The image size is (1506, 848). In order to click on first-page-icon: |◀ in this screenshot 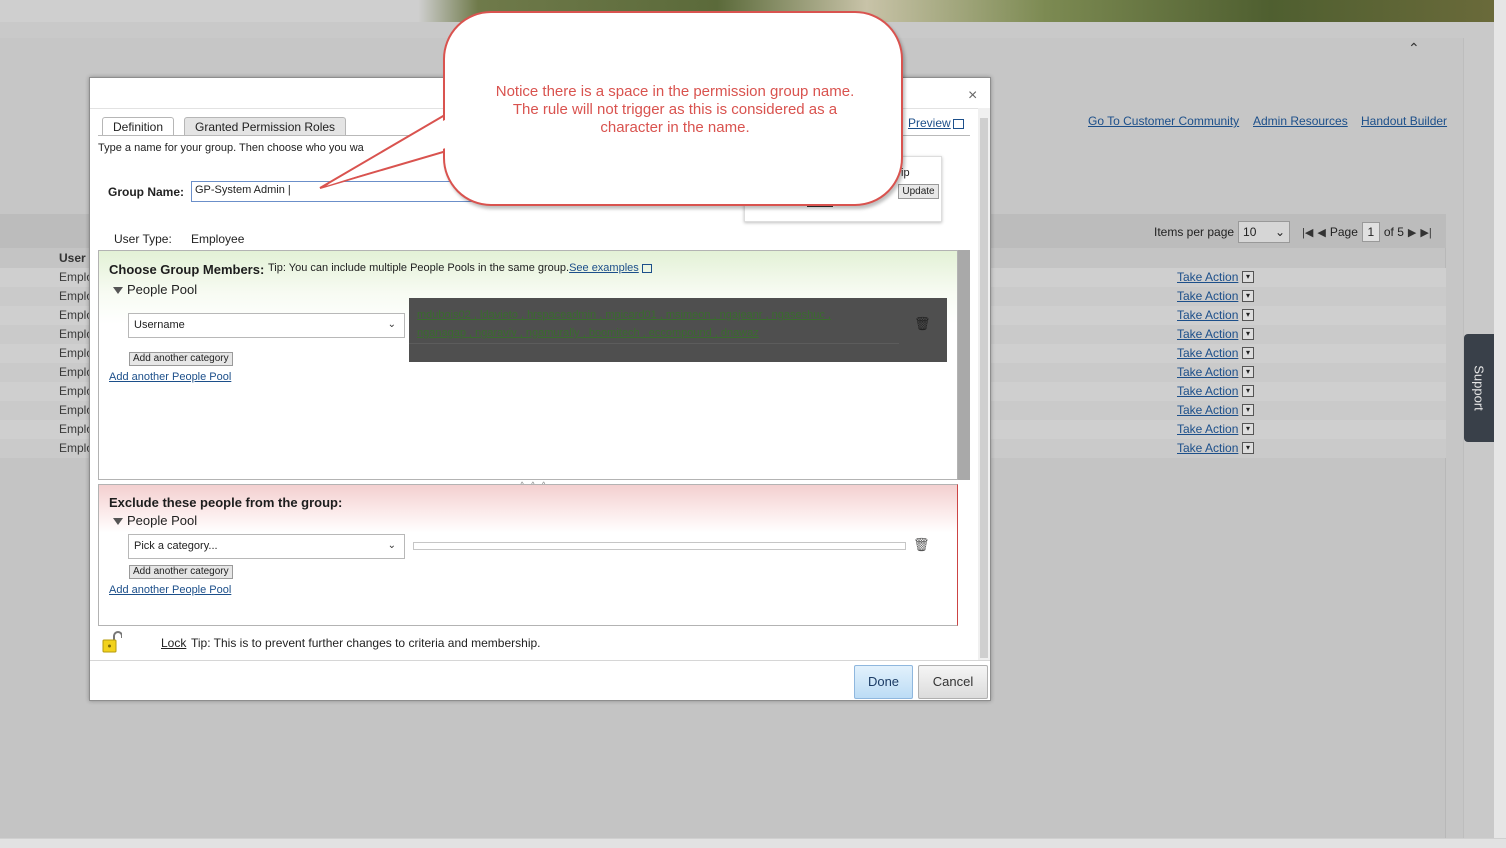, I will do `click(1307, 232)`.